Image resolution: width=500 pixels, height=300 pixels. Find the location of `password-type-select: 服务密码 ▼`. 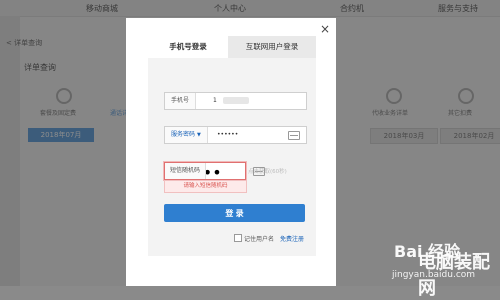

password-type-select: 服务密码 ▼ is located at coordinates (186, 135).